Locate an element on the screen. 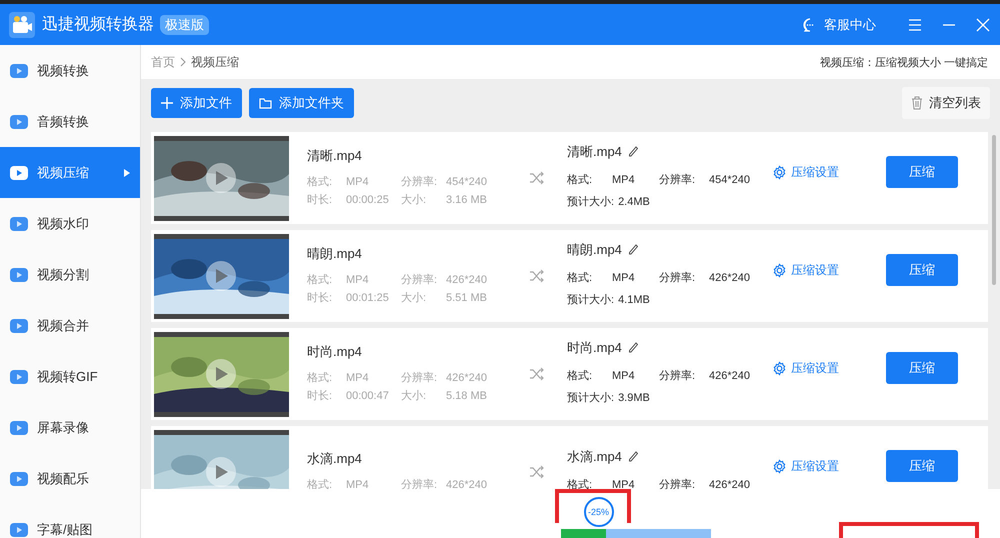  add-file-button: 添加文件 is located at coordinates (196, 103).